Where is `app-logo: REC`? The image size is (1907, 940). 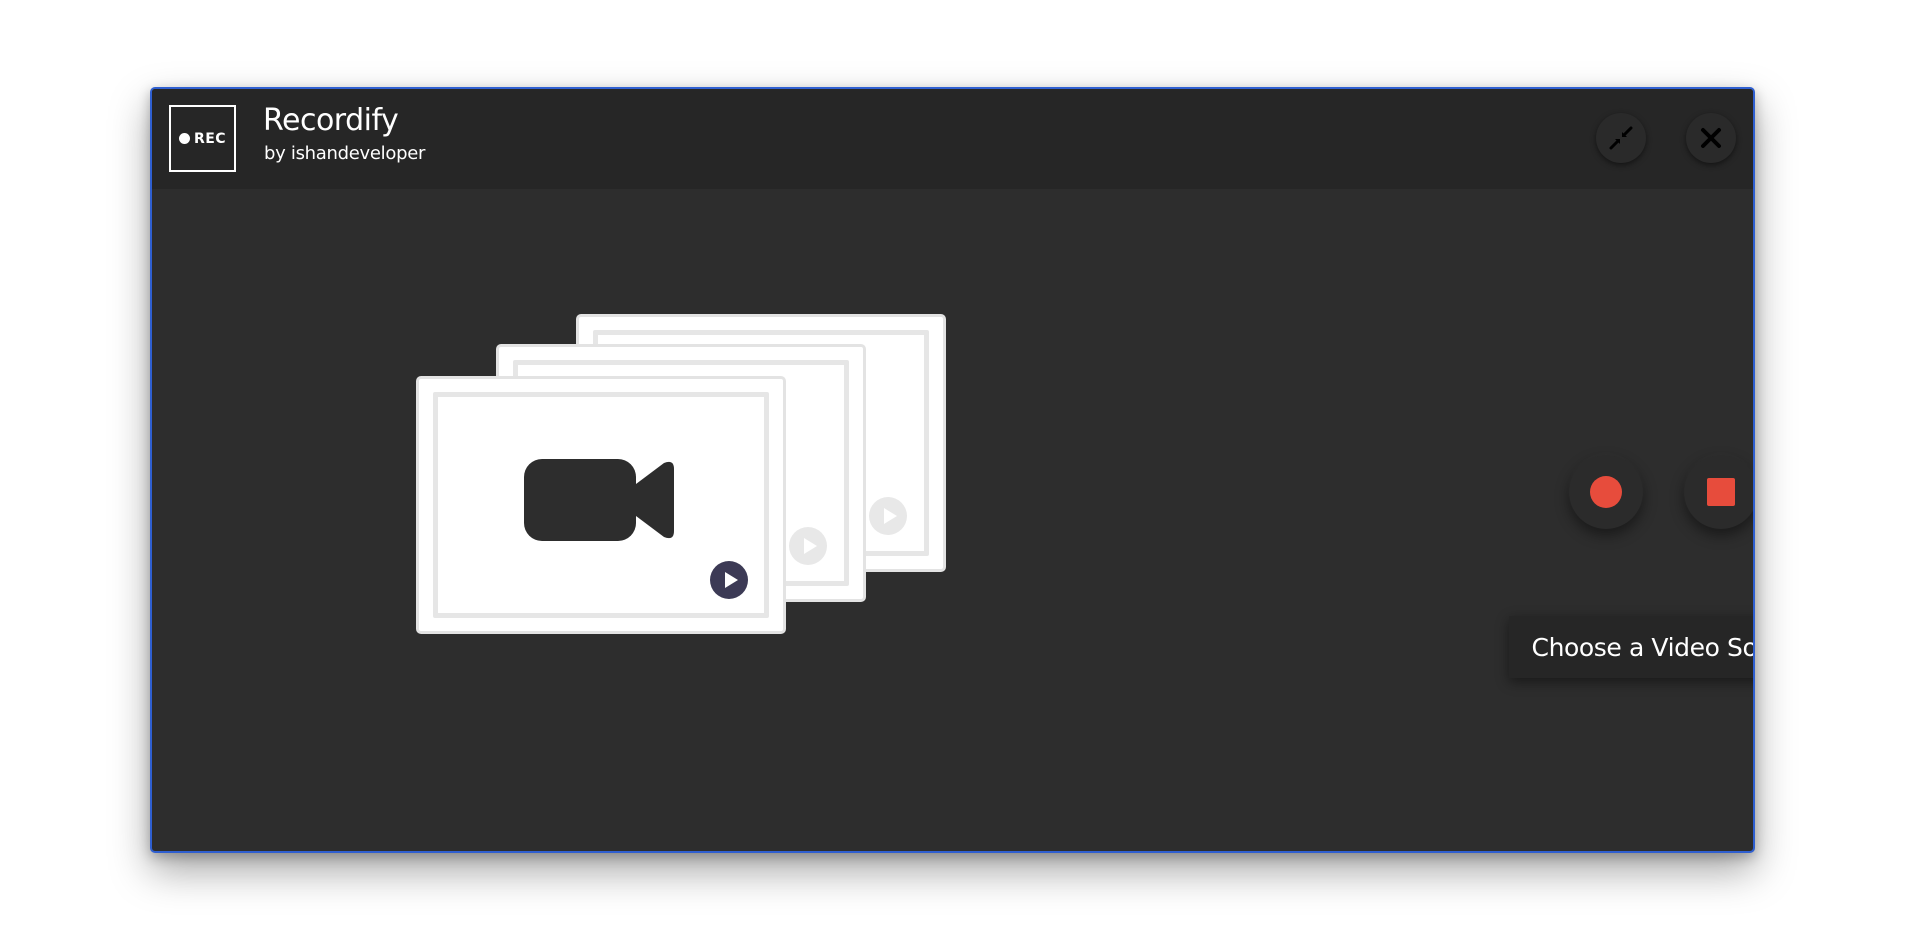 app-logo: REC is located at coordinates (202, 138).